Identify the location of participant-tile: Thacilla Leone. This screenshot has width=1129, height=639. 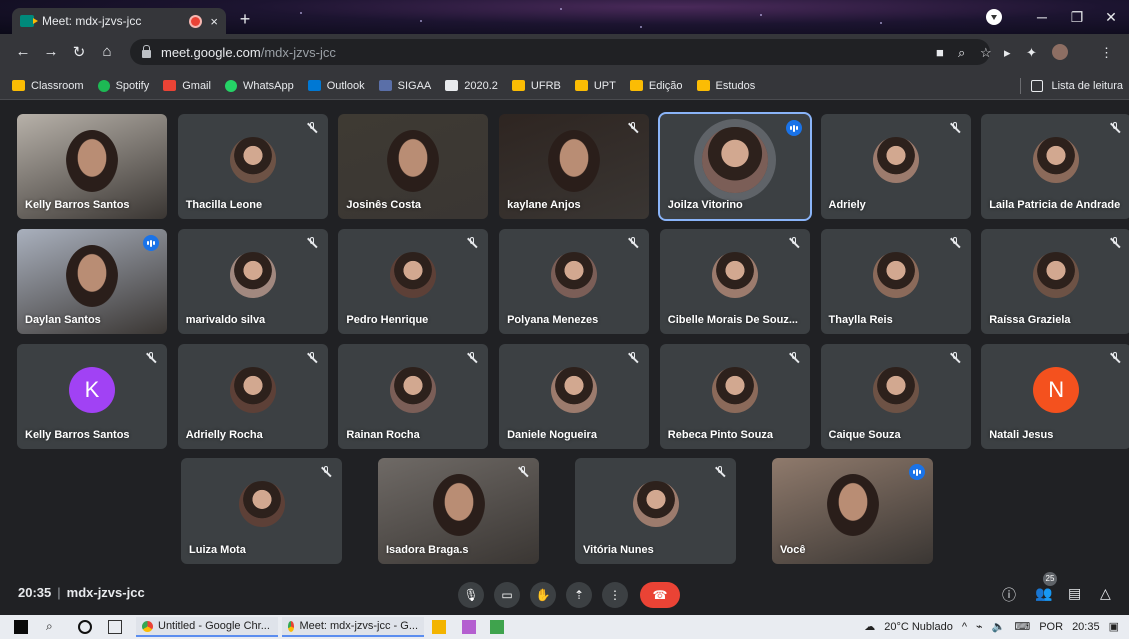
(252, 166).